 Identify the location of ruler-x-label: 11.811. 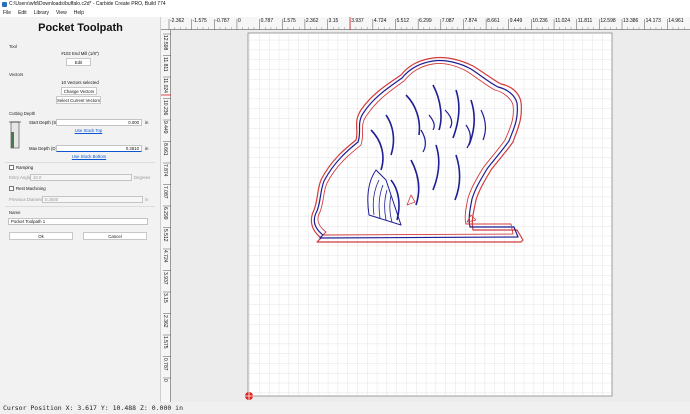
(585, 21).